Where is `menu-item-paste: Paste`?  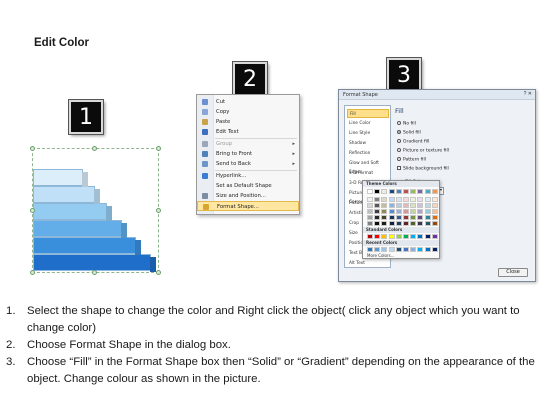 menu-item-paste: Paste is located at coordinates (248, 122).